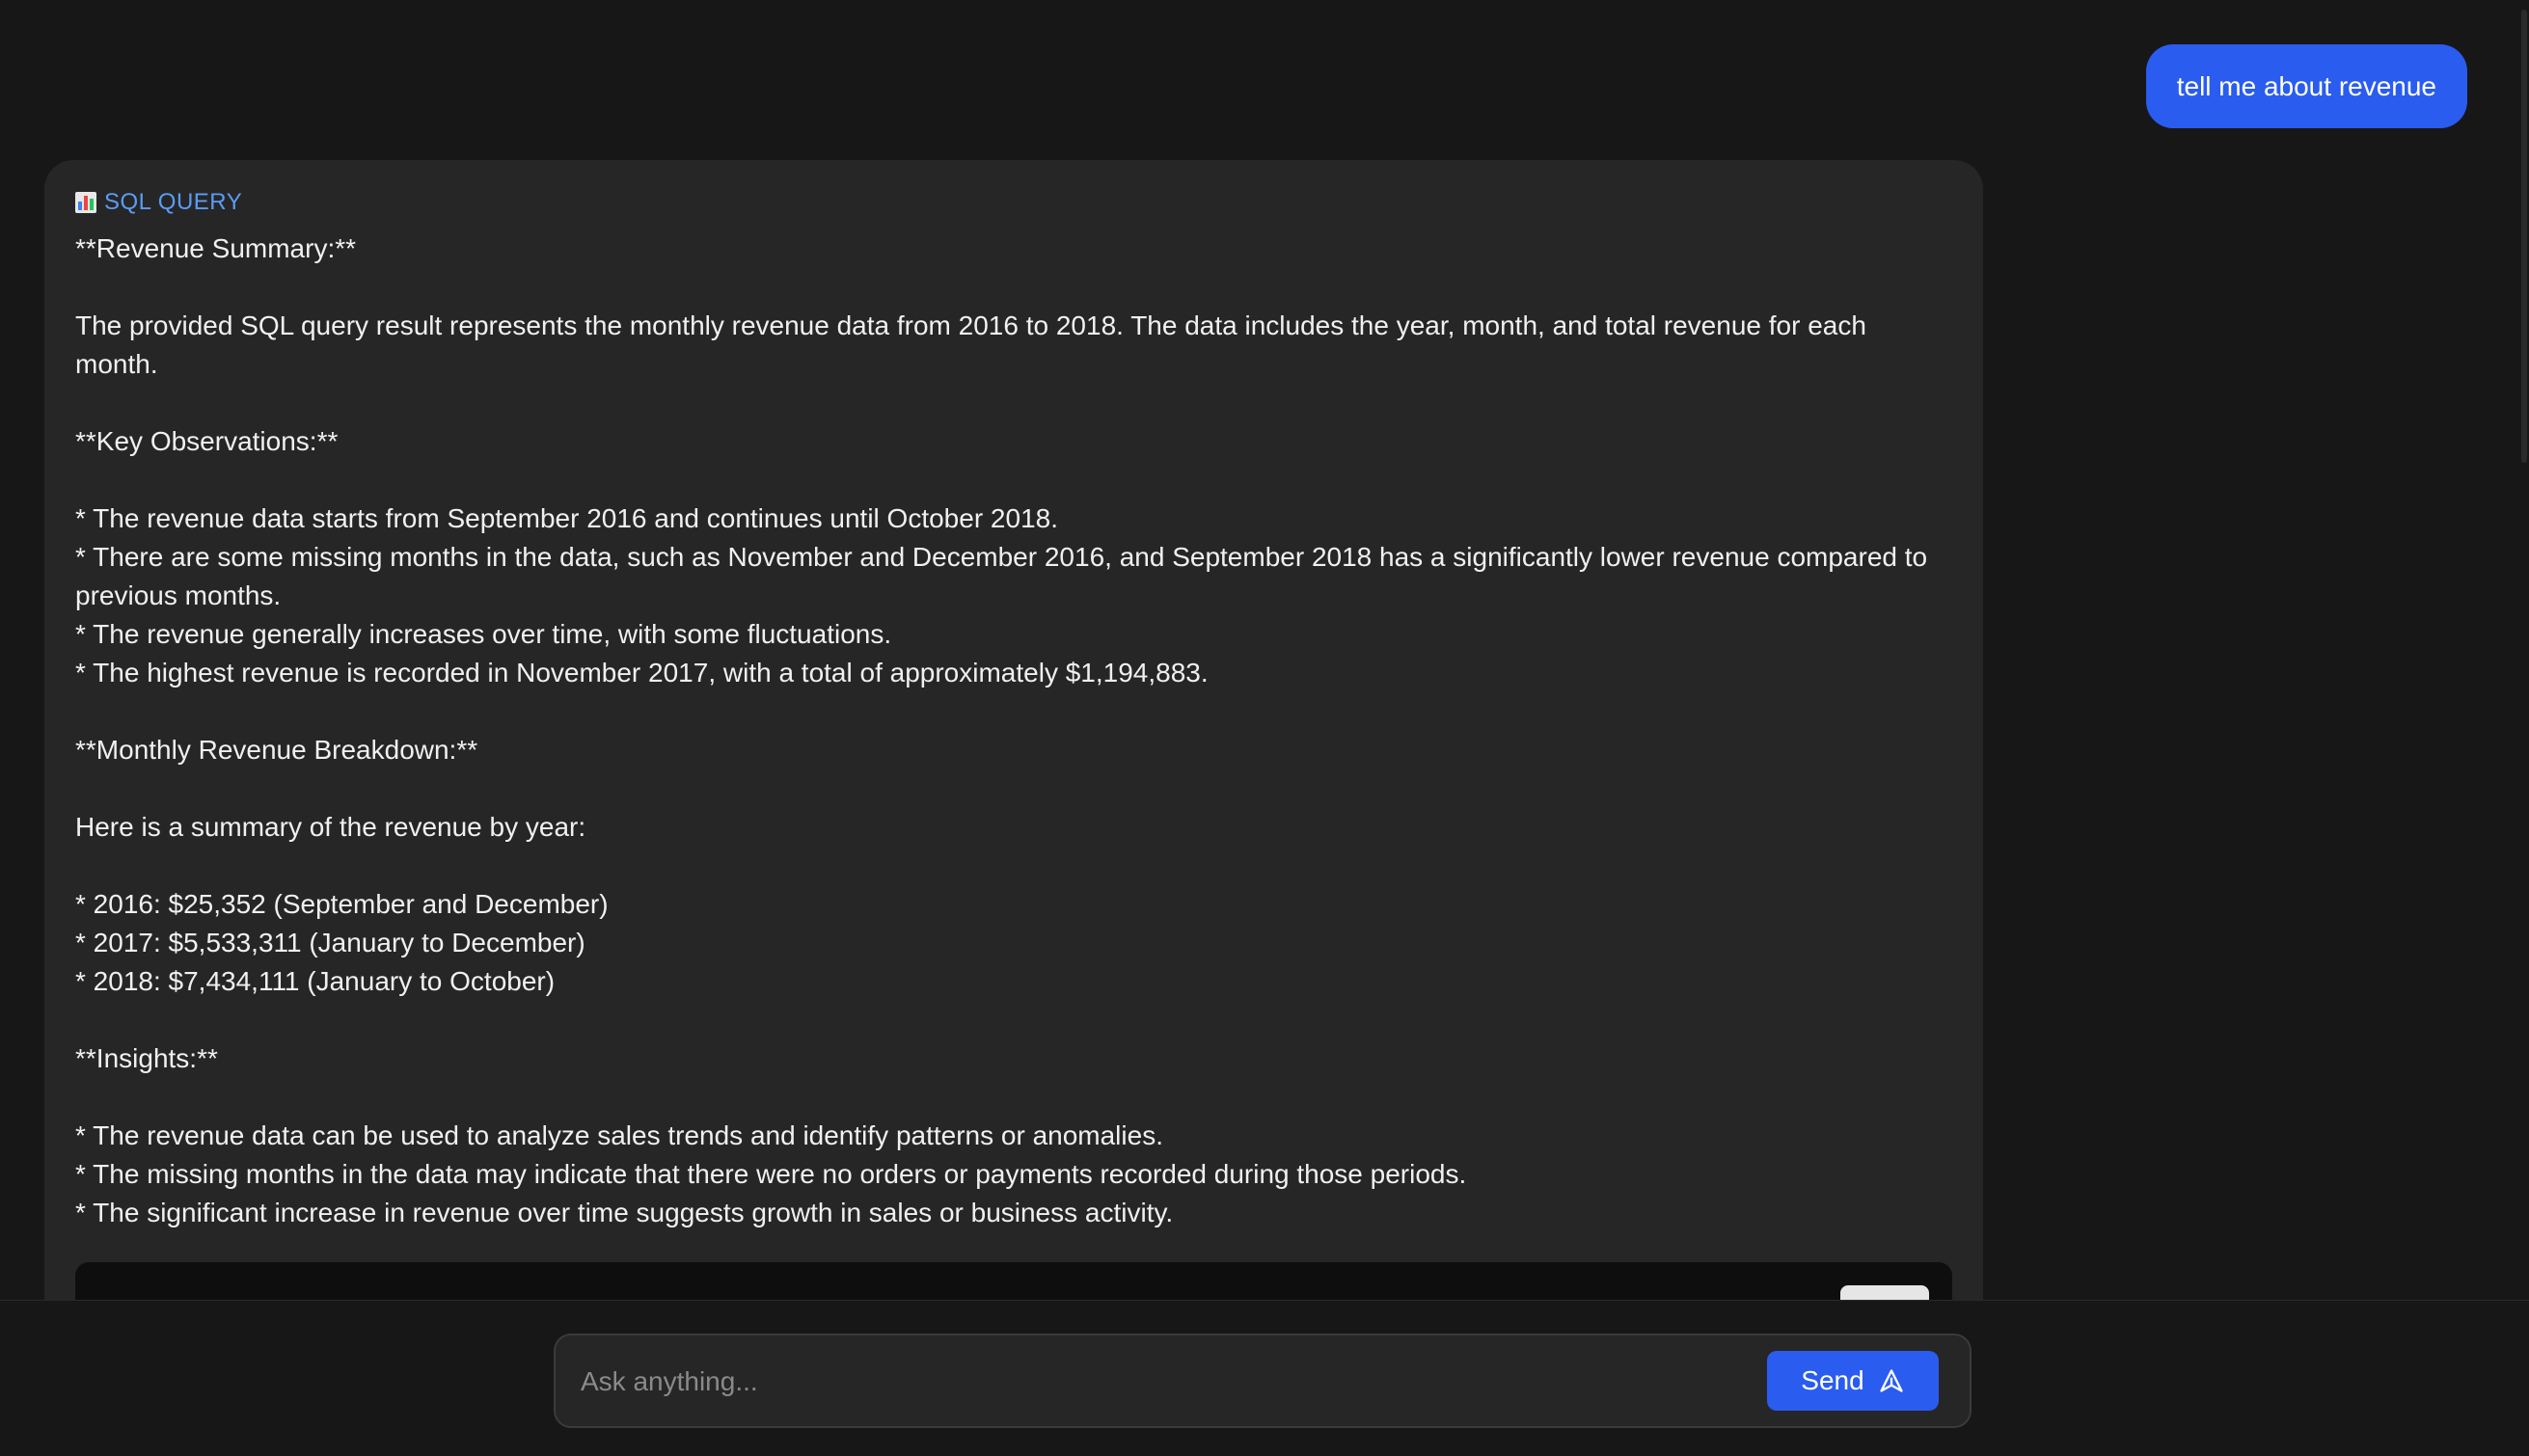 This screenshot has width=2529, height=1456. I want to click on scrollbar, so click(2522, 650).